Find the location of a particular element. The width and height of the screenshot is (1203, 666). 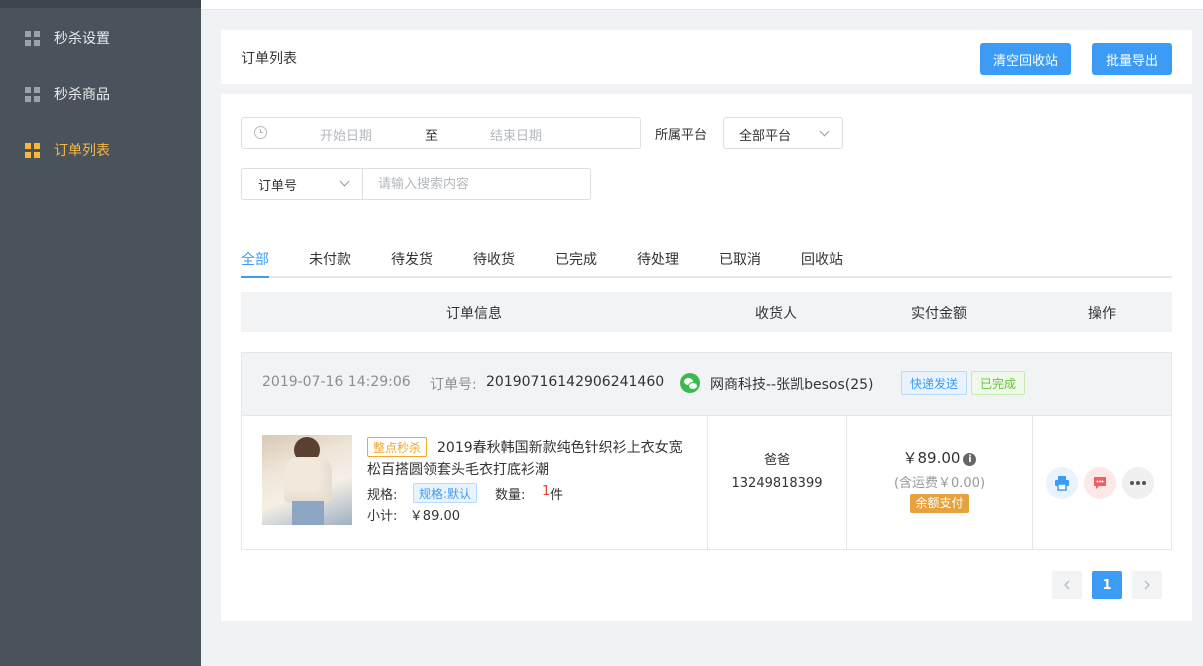

date-range-separator: 至 is located at coordinates (432, 136).